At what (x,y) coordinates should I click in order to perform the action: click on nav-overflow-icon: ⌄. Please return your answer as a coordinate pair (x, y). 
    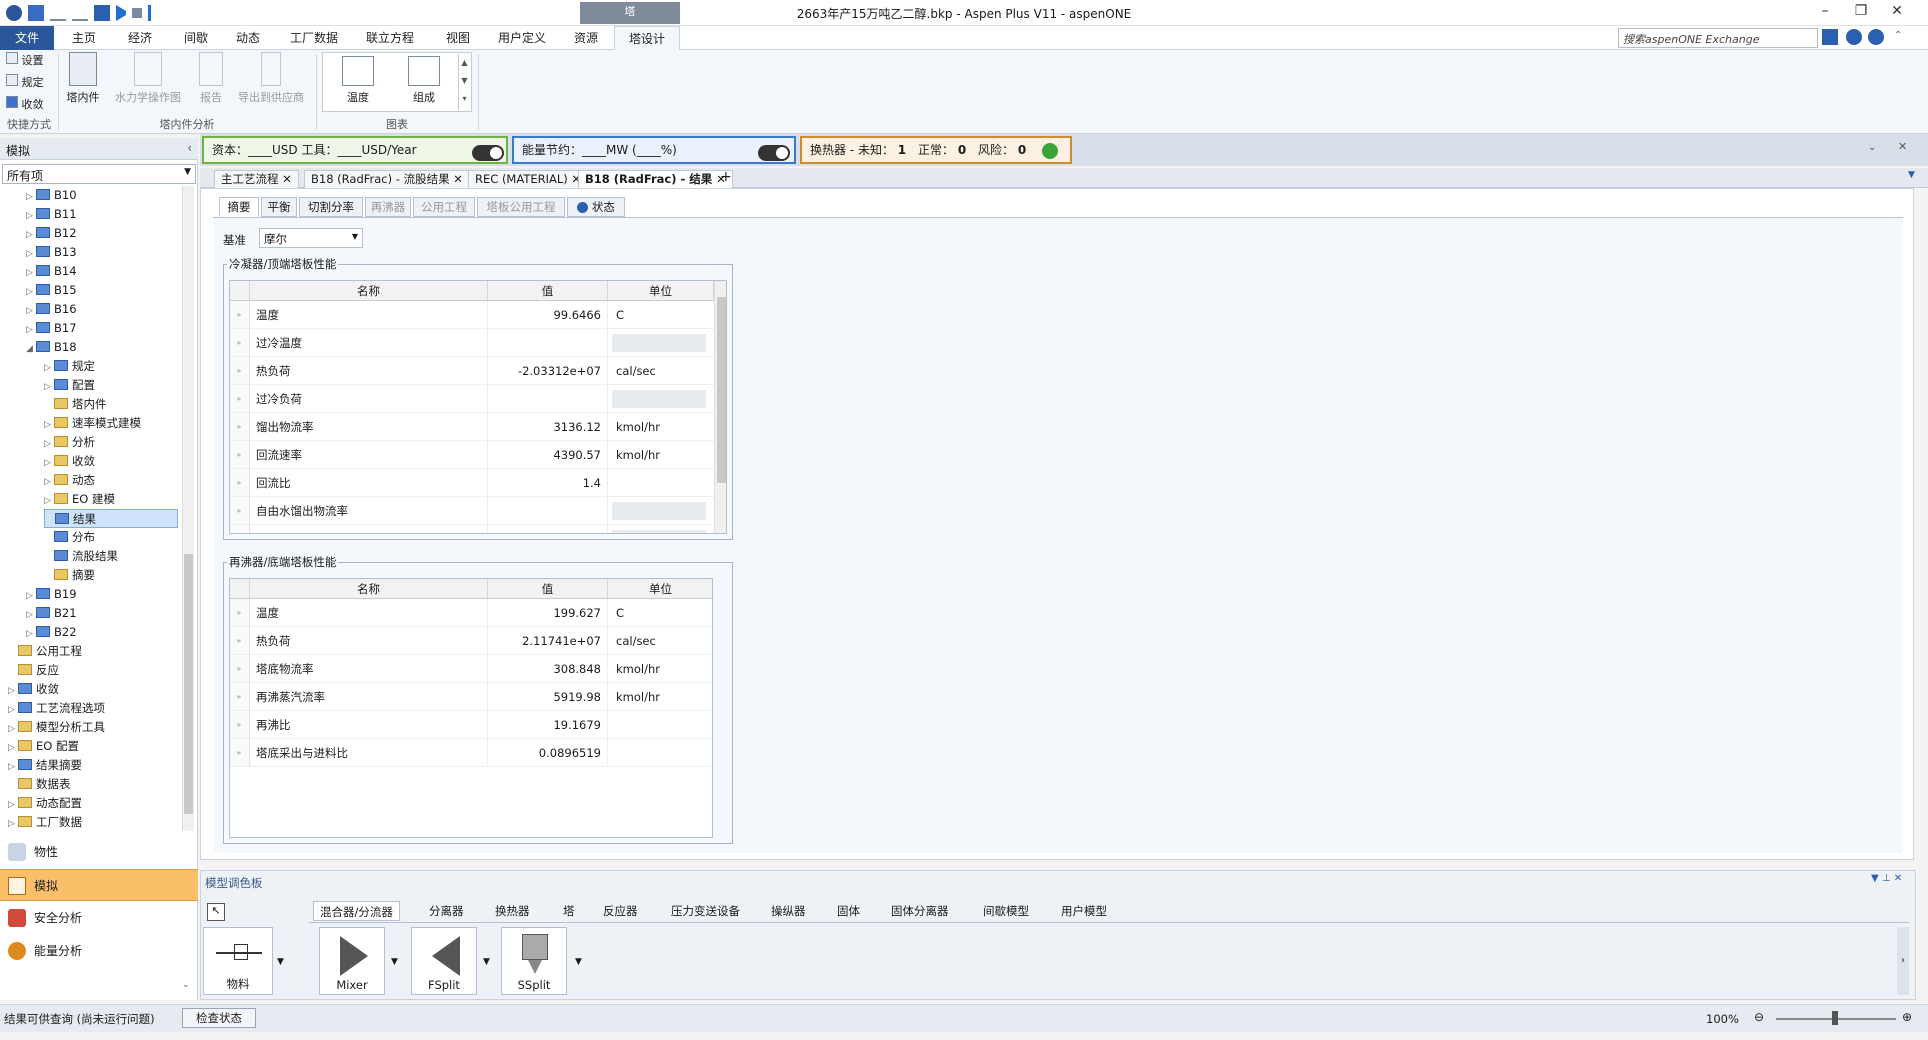
    Looking at the image, I should click on (186, 985).